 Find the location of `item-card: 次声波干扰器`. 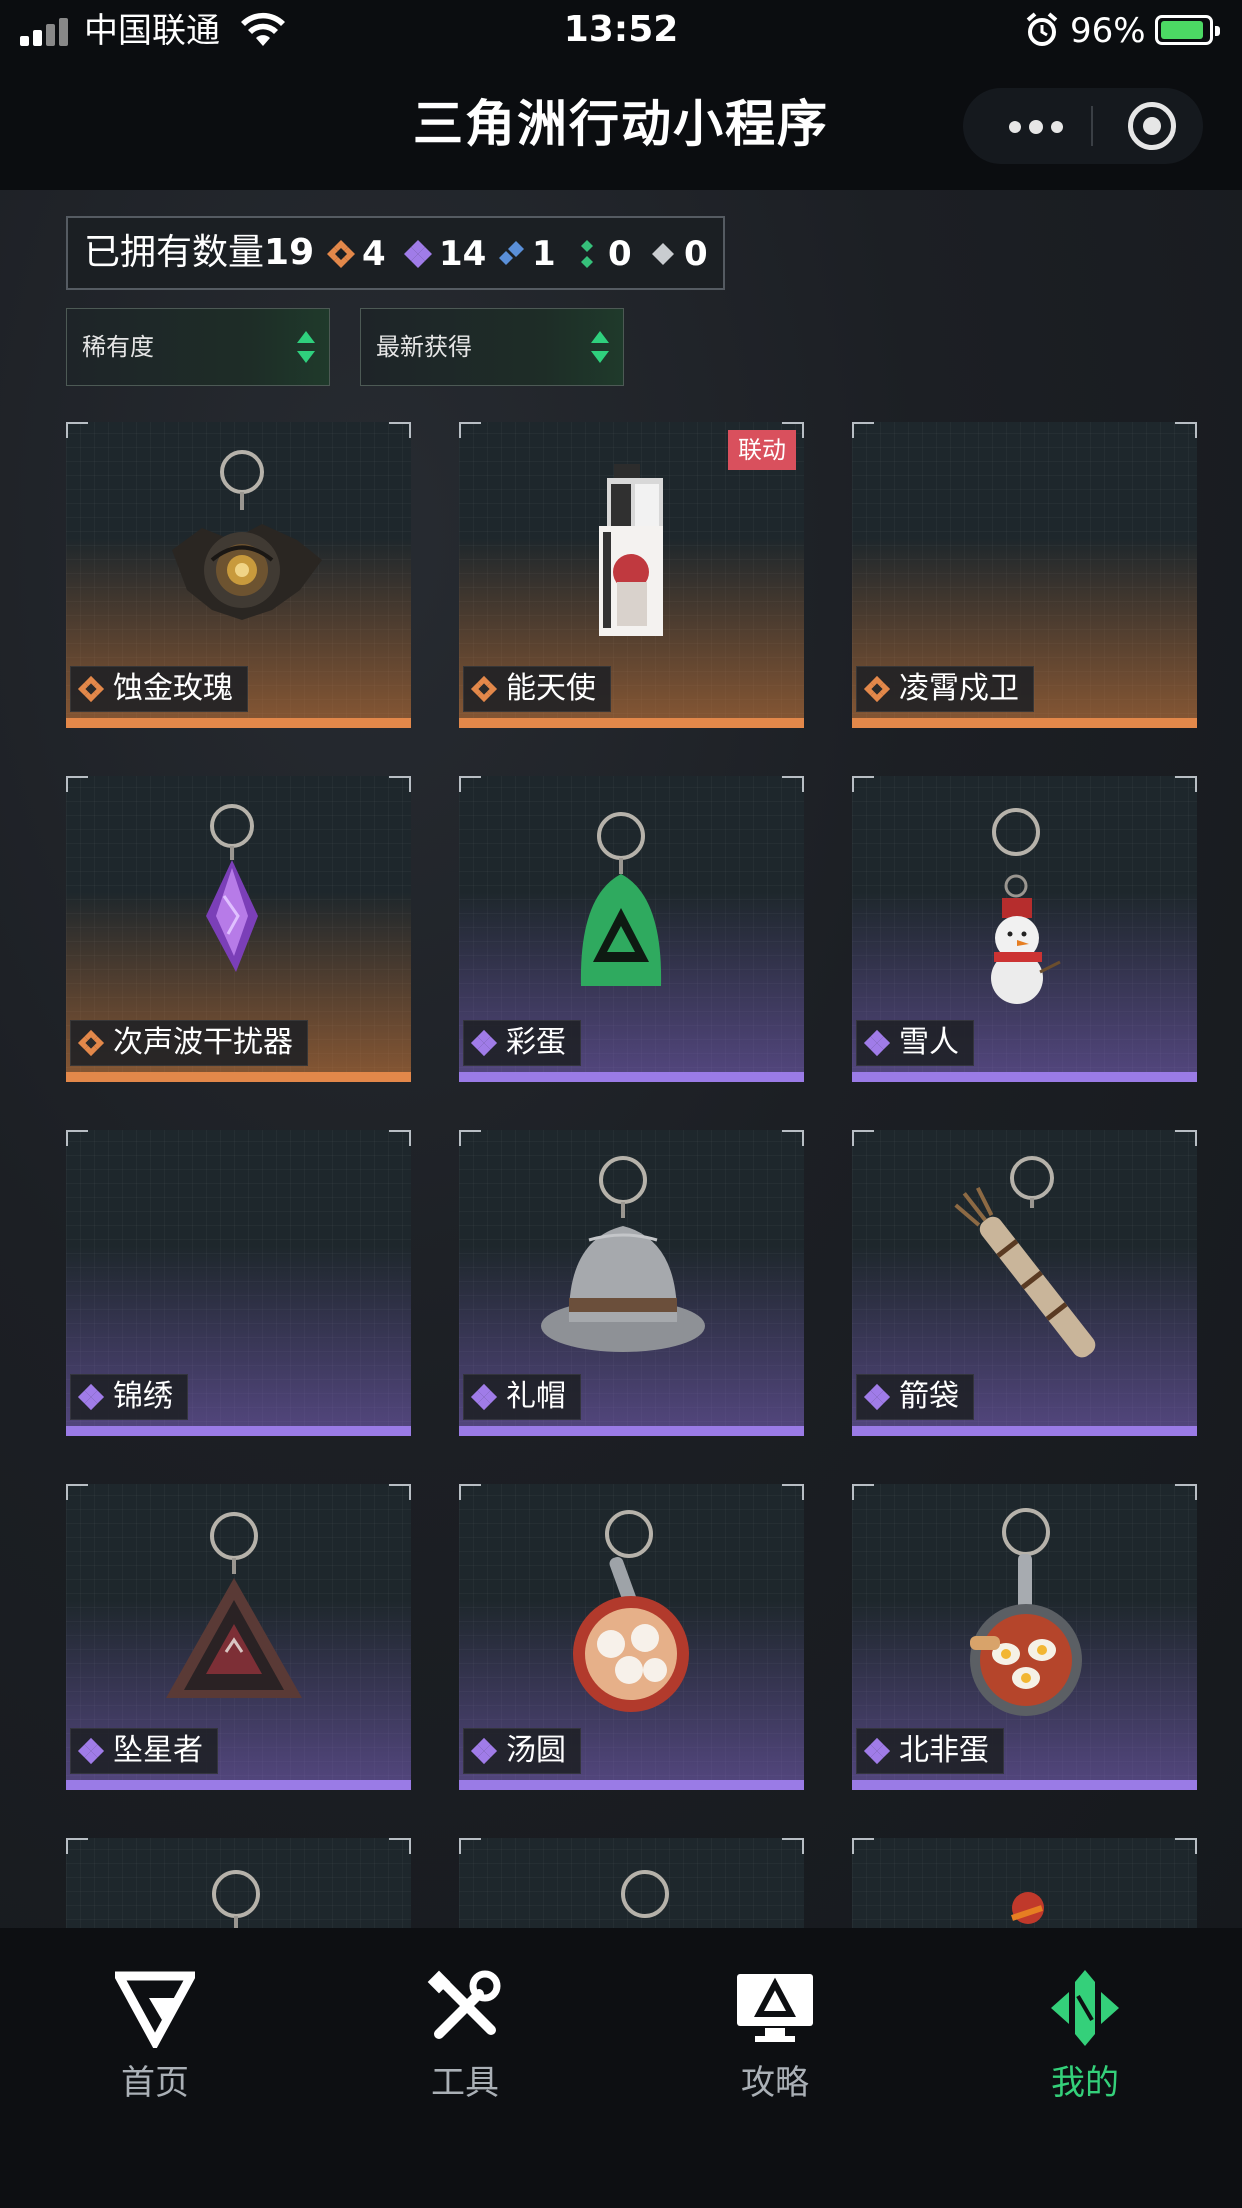

item-card: 次声波干扰器 is located at coordinates (238, 929).